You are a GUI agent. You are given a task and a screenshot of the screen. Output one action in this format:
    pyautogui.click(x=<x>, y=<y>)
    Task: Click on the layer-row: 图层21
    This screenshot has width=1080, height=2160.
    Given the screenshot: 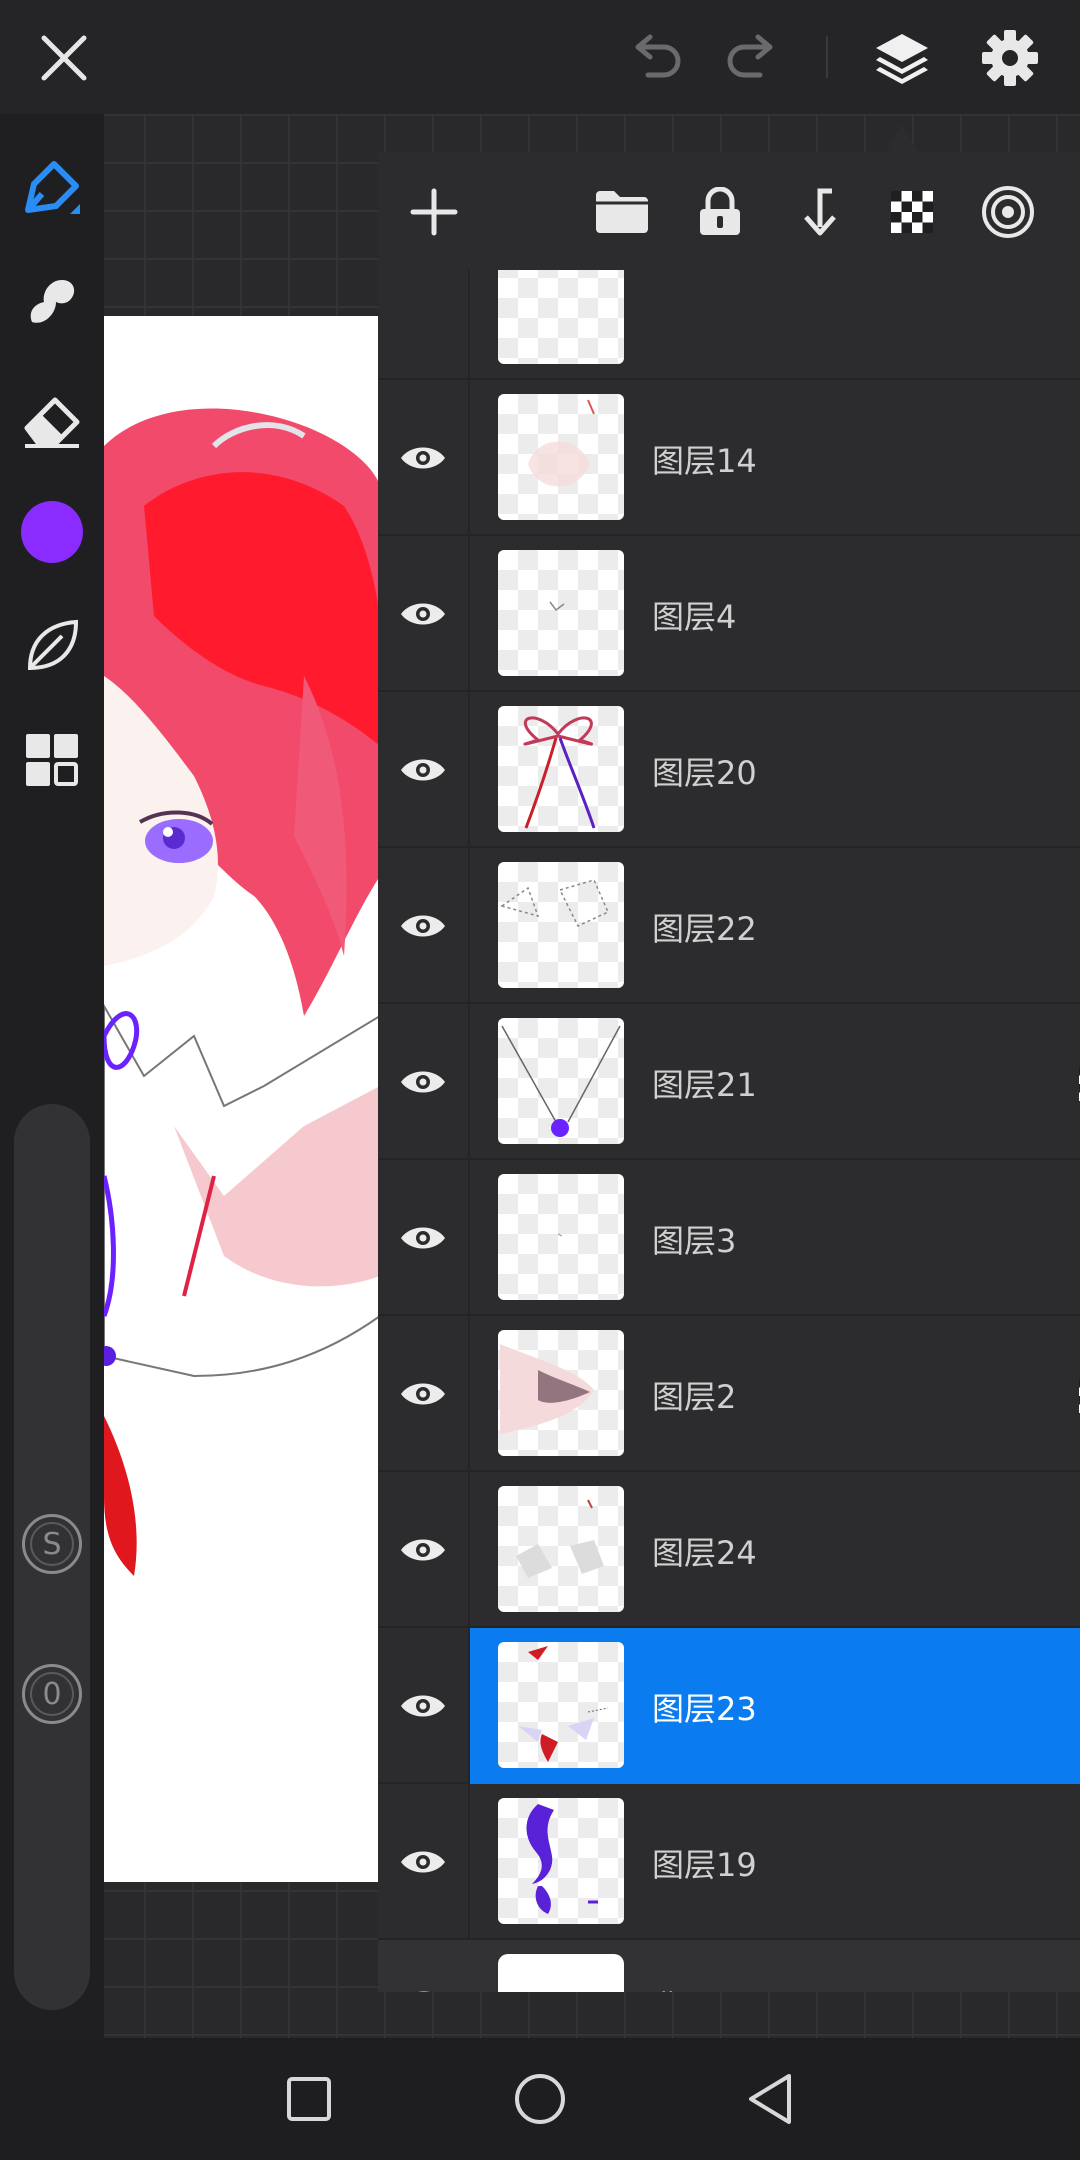 What is the action you would take?
    pyautogui.click(x=729, y=1082)
    